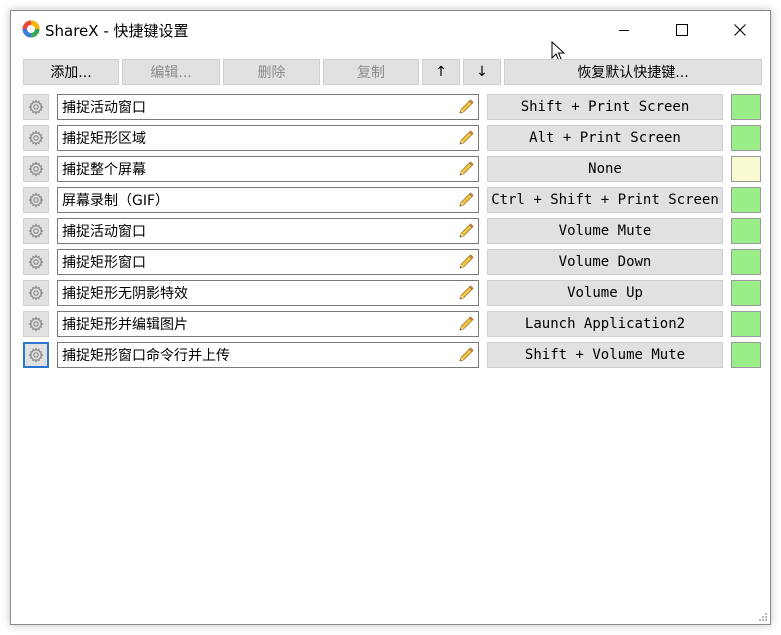 The height and width of the screenshot is (635, 781). I want to click on resize-grip-icon, so click(762, 616).